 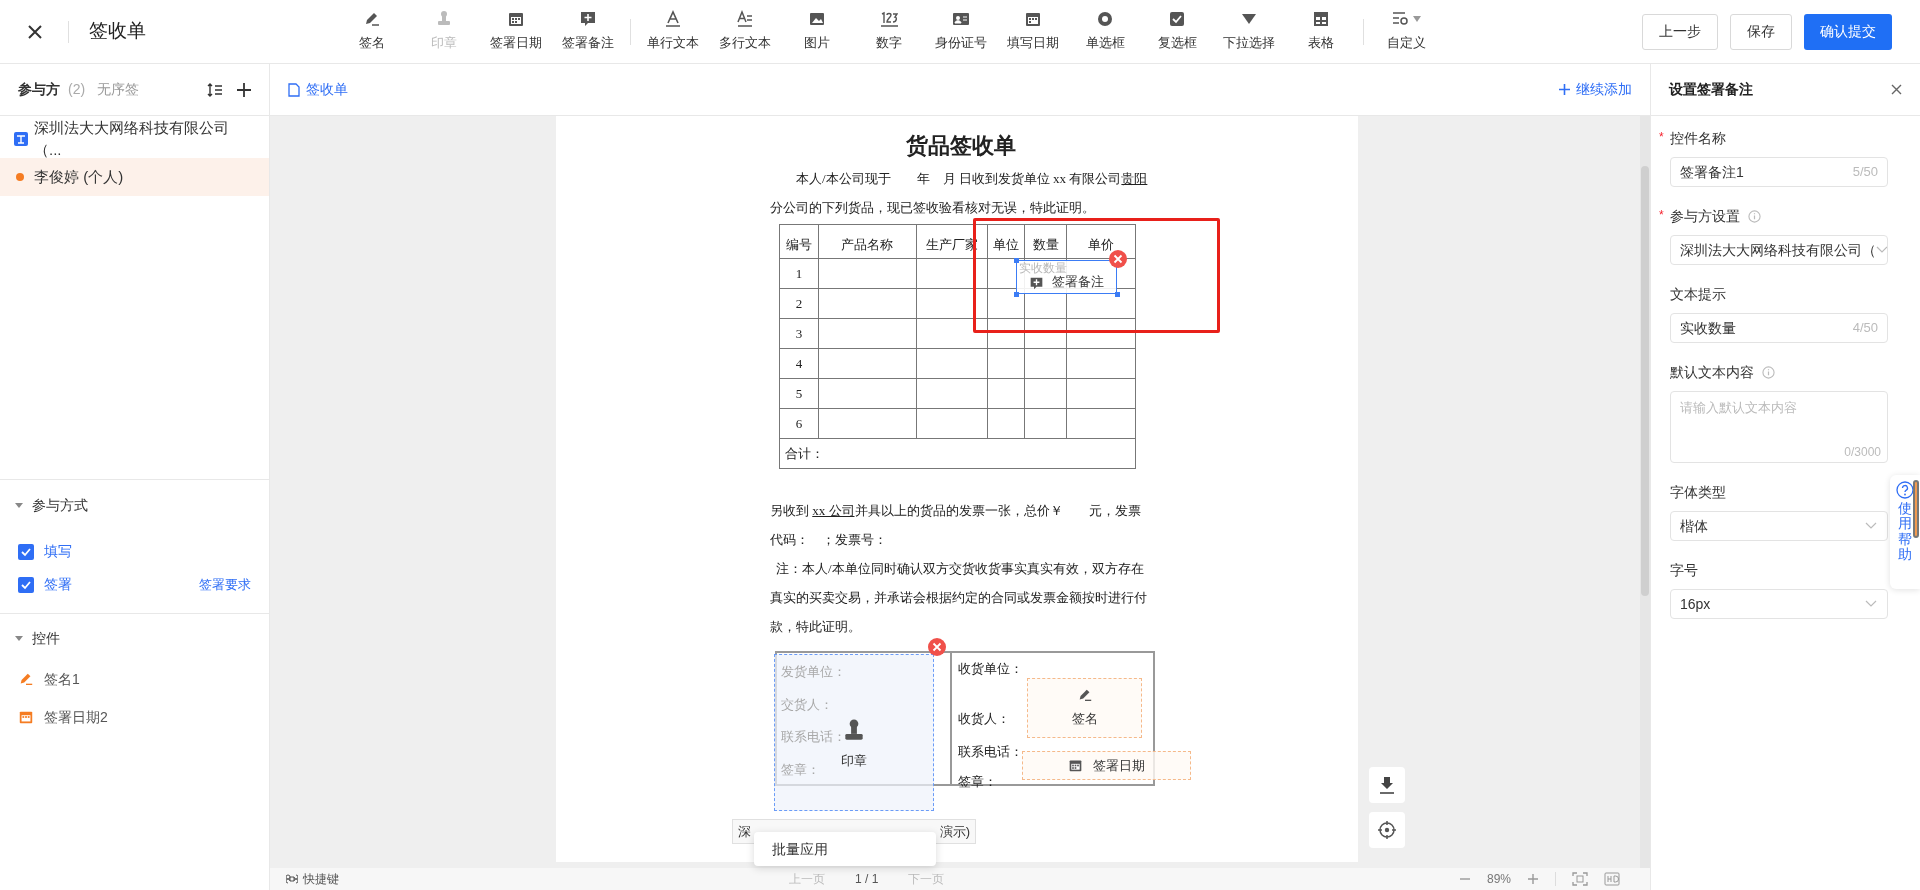 I want to click on download-button, so click(x=1387, y=785).